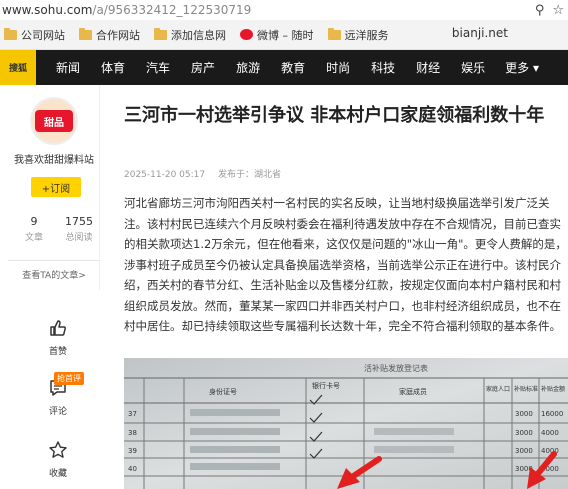 The image size is (568, 489). I want to click on reads-label: 总阅读, so click(79, 238).